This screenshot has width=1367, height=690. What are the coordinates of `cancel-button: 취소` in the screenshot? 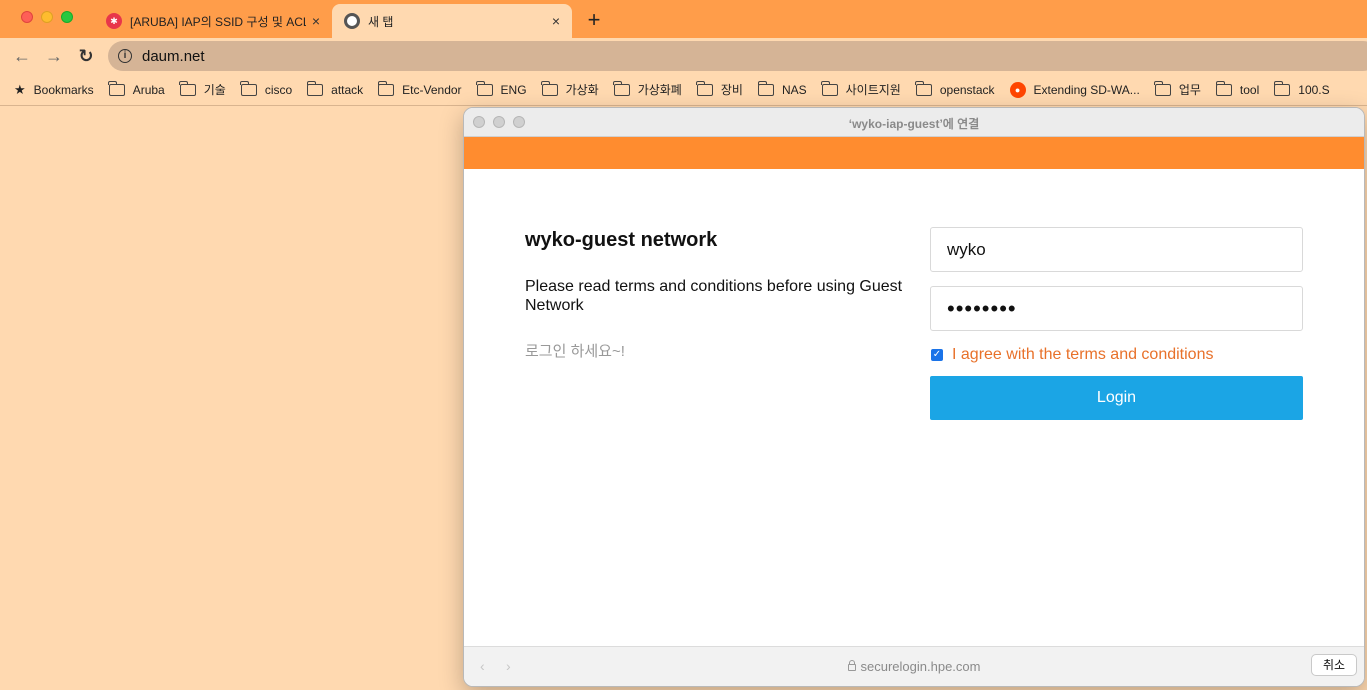 It's located at (1334, 665).